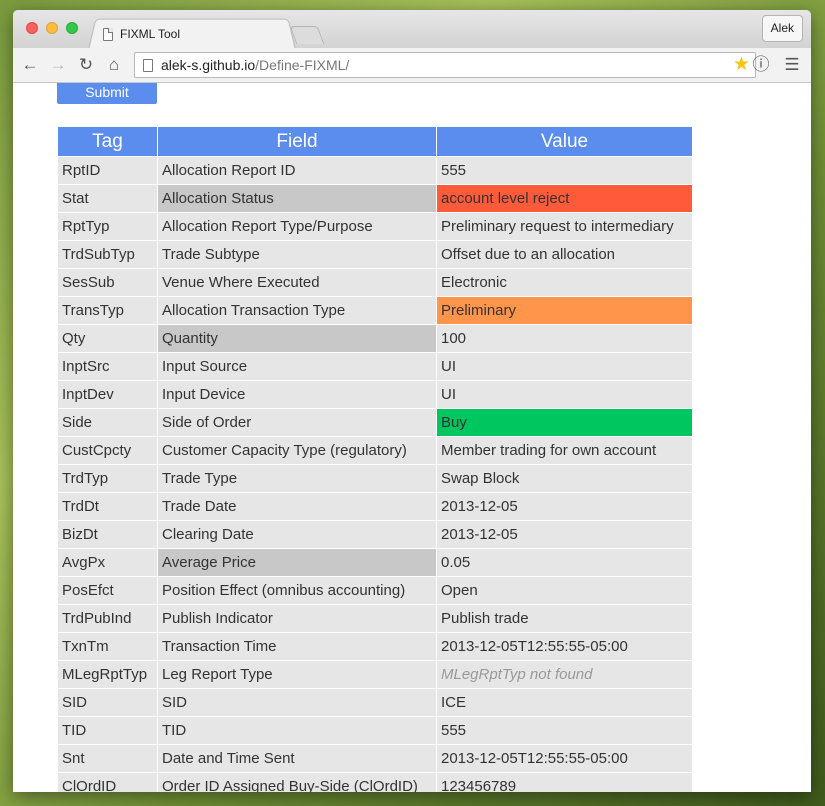  Describe the element at coordinates (108, 34) in the screenshot. I see `document-icon` at that location.